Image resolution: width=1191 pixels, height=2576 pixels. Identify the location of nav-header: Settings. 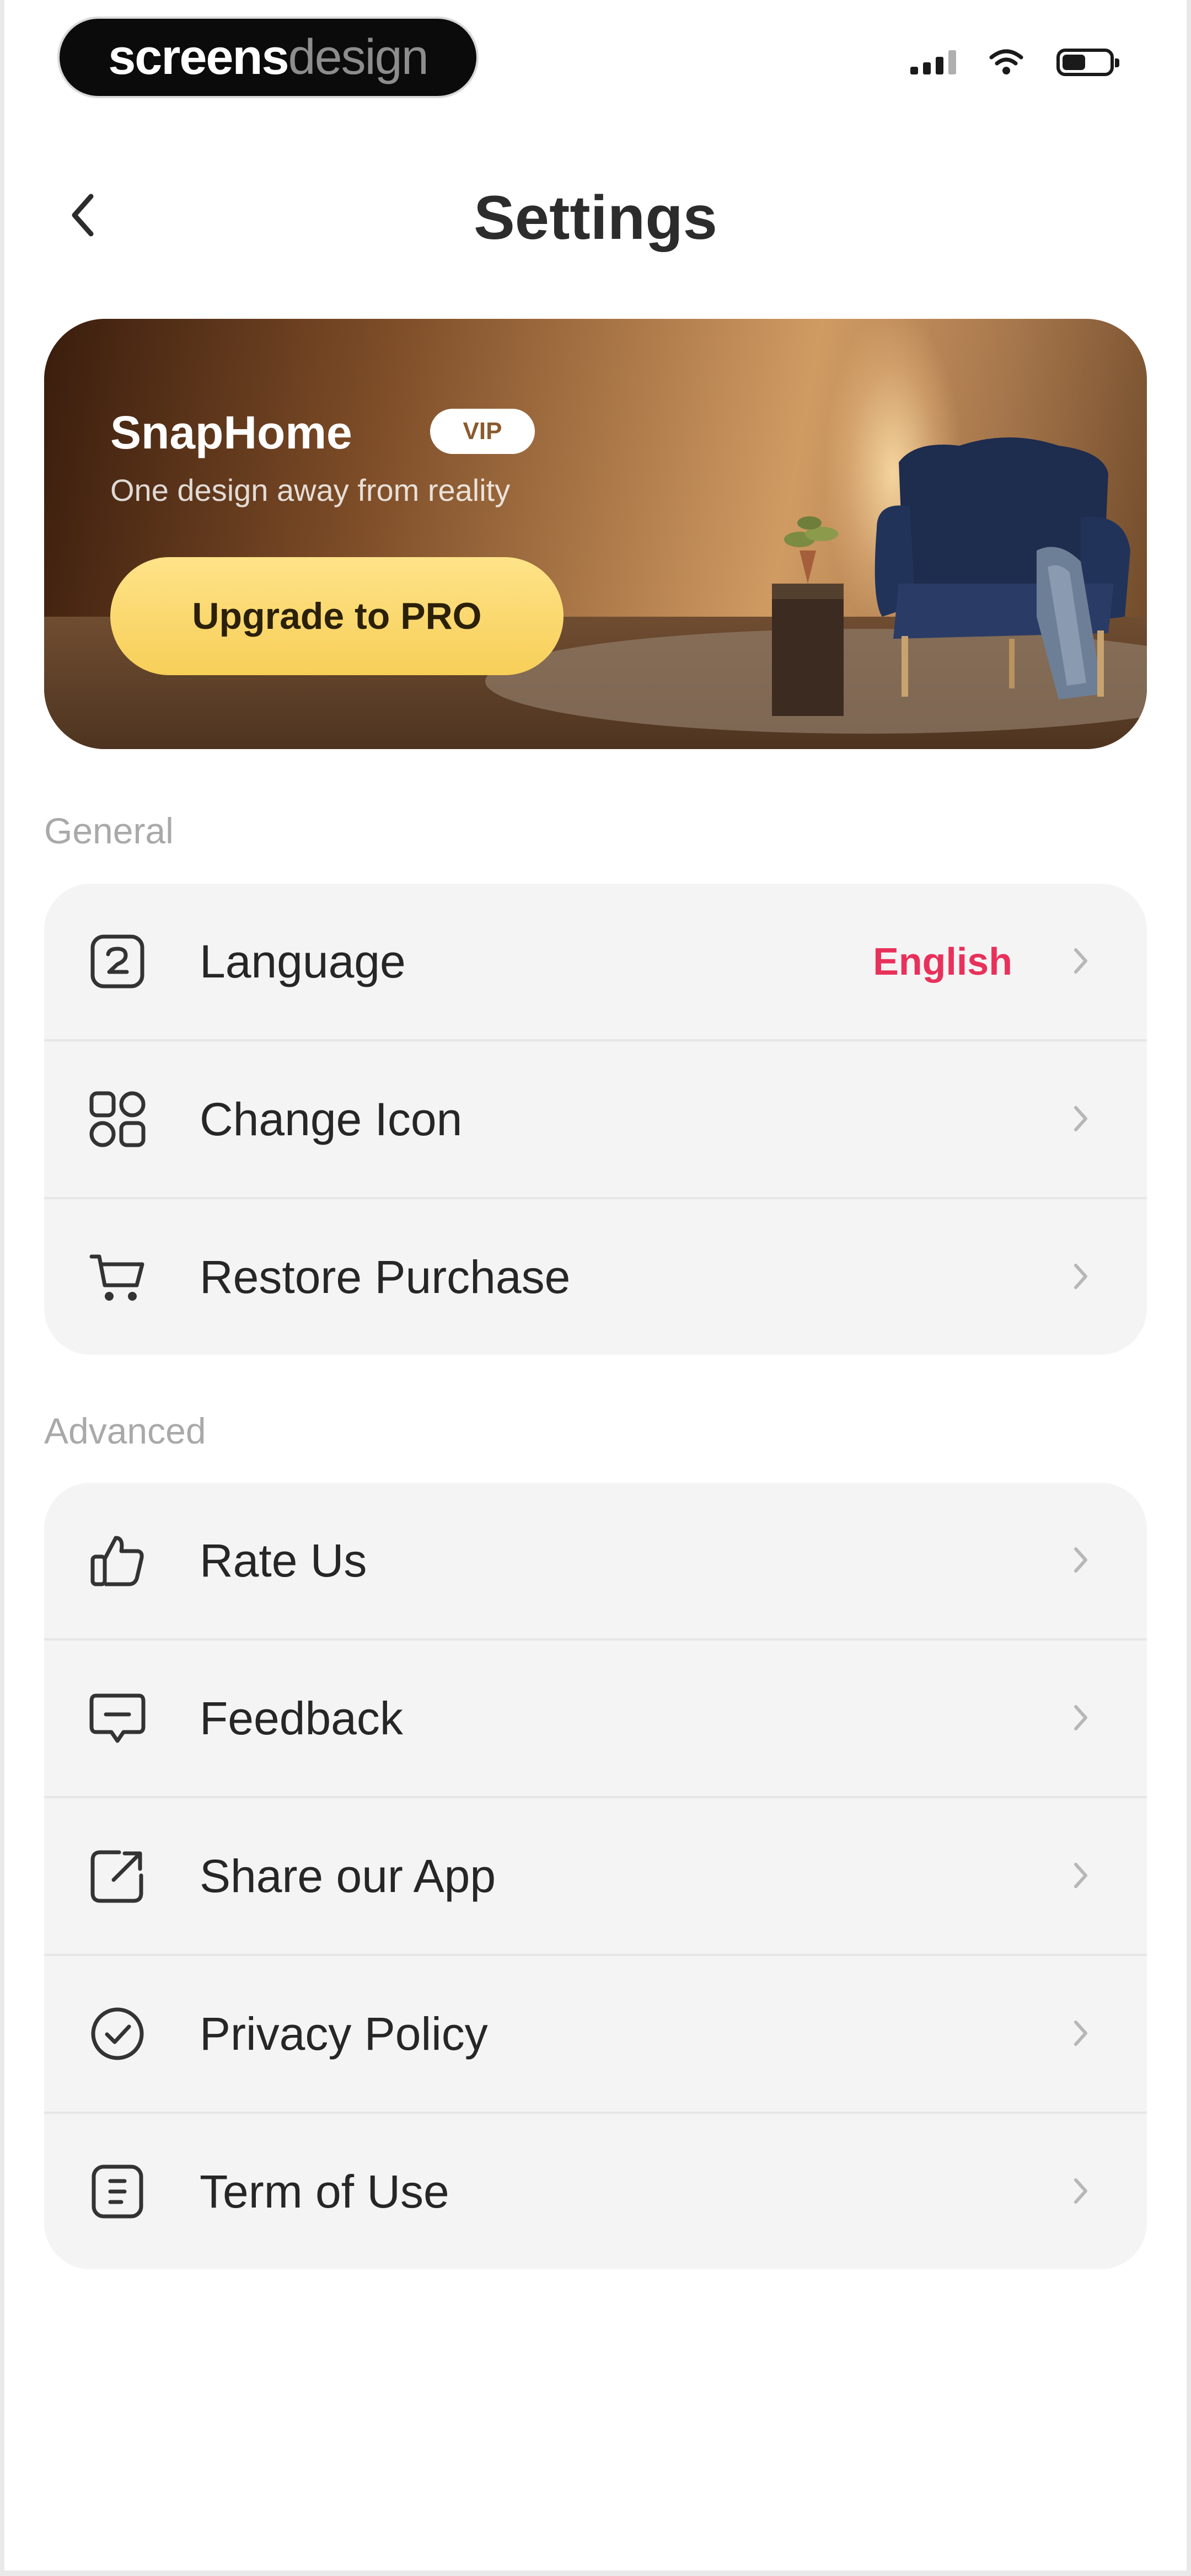
(595, 215).